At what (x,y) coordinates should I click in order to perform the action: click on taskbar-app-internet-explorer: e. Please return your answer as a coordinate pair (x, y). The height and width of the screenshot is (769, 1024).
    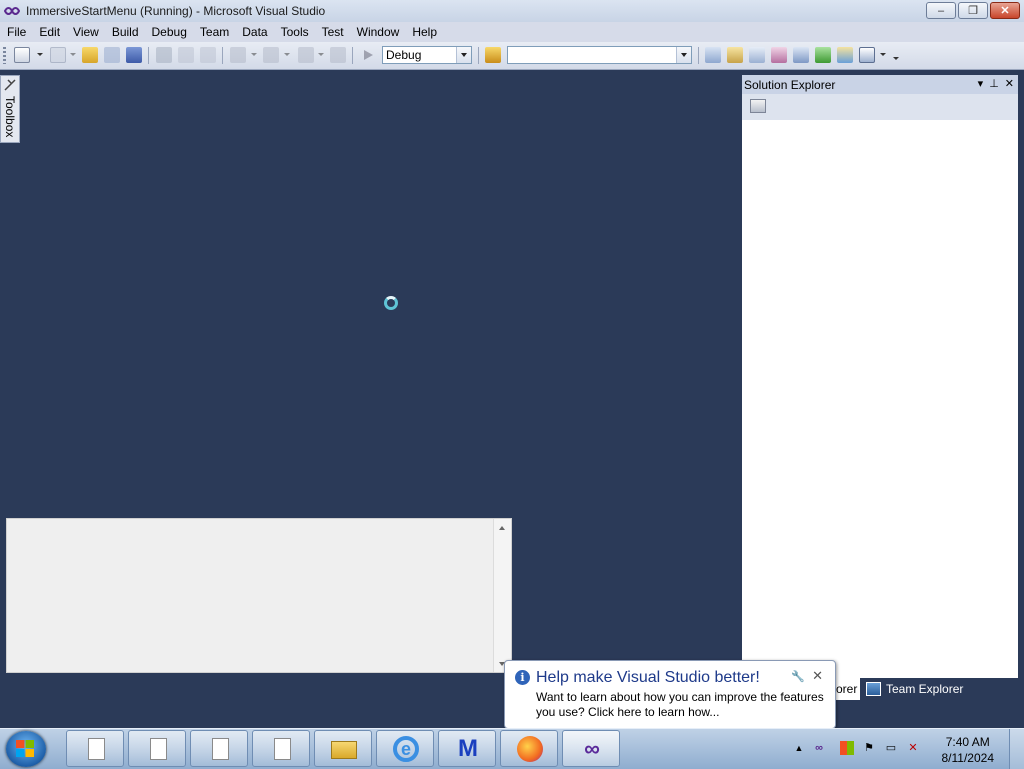
    Looking at the image, I should click on (405, 748).